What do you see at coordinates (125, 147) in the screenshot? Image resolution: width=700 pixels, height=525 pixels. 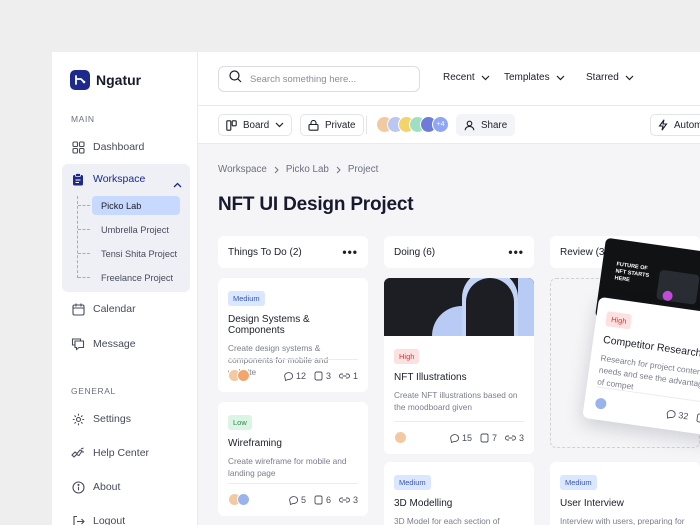 I see `sidebar-item-dashboard: Dashboard` at bounding box center [125, 147].